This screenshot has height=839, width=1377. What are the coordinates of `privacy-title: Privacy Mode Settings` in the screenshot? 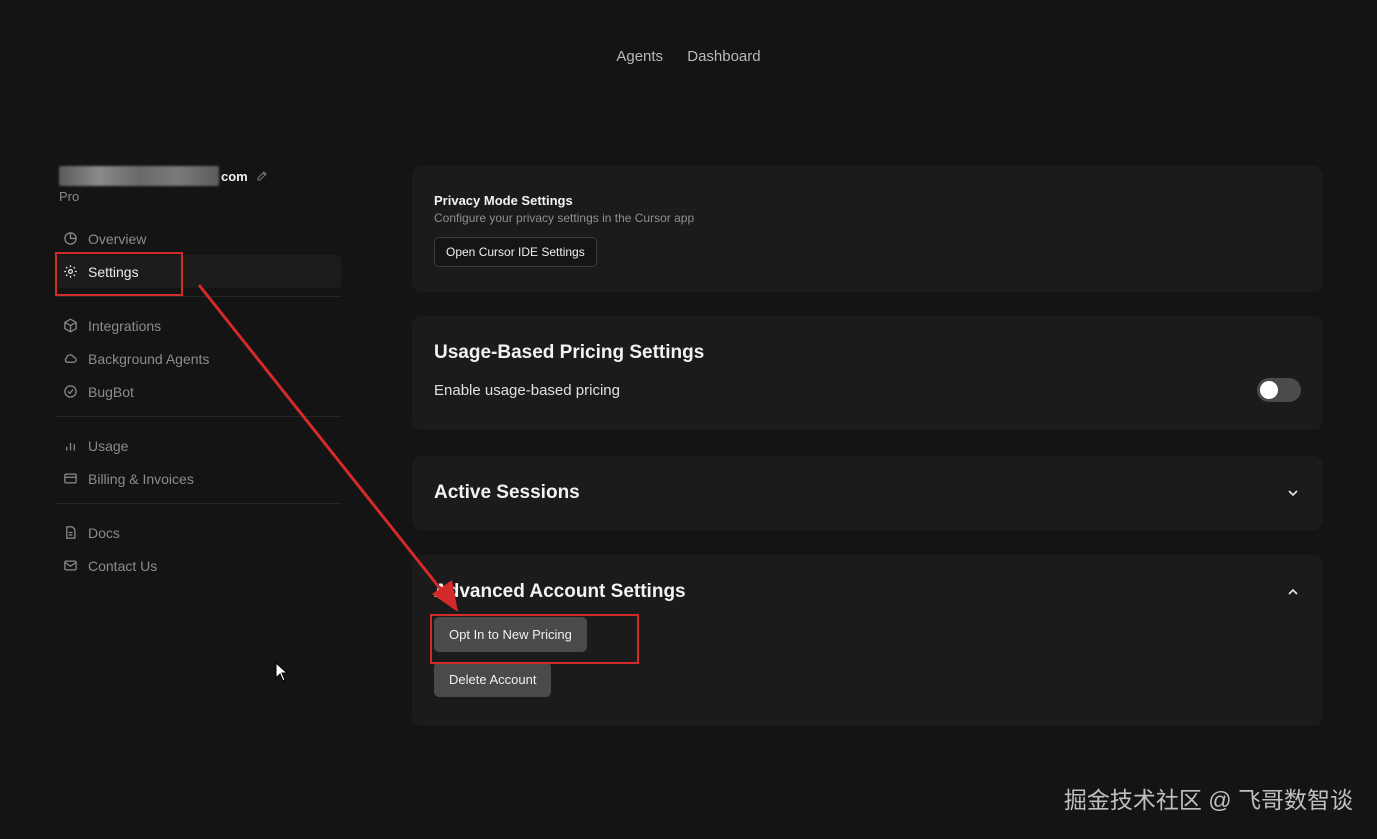 It's located at (503, 200).